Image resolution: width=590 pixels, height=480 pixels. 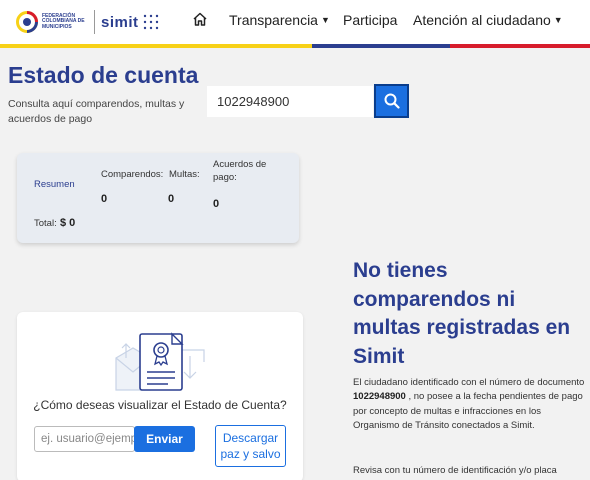 What do you see at coordinates (184, 174) in the screenshot?
I see `multas-label: Multas:` at bounding box center [184, 174].